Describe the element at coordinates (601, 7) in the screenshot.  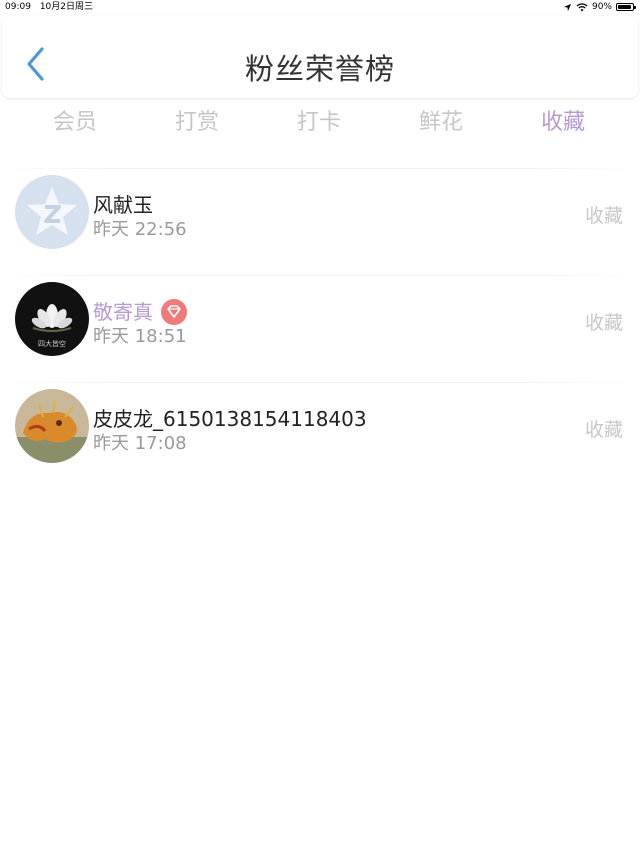
I see `battery-percent: 90%` at that location.